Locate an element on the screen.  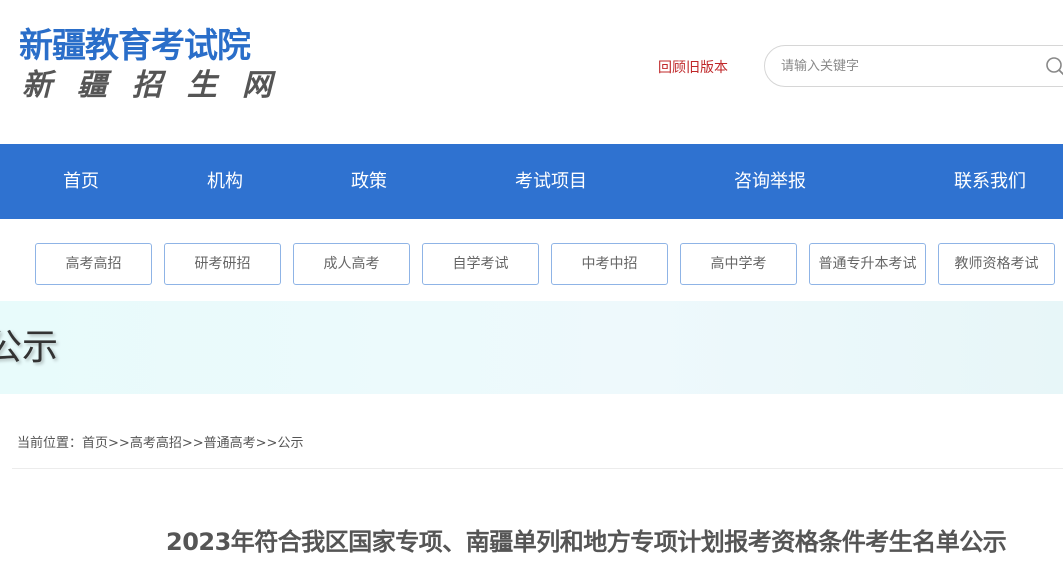
subnav-self-study-exam: 自学考试 is located at coordinates (480, 264).